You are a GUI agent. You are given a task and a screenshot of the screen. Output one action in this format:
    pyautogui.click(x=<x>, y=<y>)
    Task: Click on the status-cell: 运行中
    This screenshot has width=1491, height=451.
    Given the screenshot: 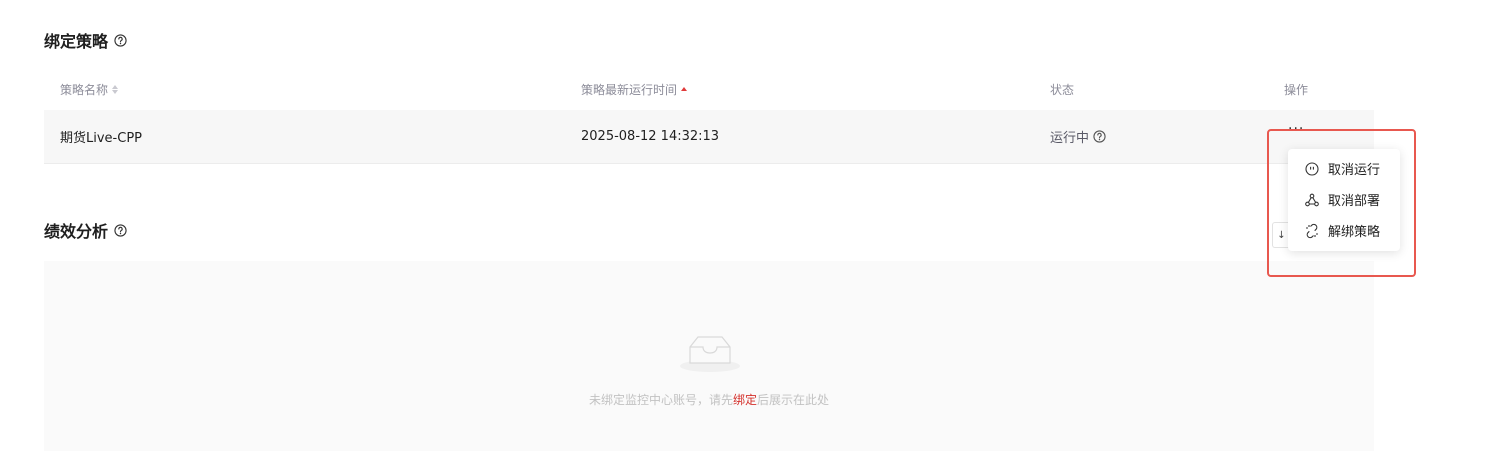 What is the action you would take?
    pyautogui.click(x=1078, y=136)
    